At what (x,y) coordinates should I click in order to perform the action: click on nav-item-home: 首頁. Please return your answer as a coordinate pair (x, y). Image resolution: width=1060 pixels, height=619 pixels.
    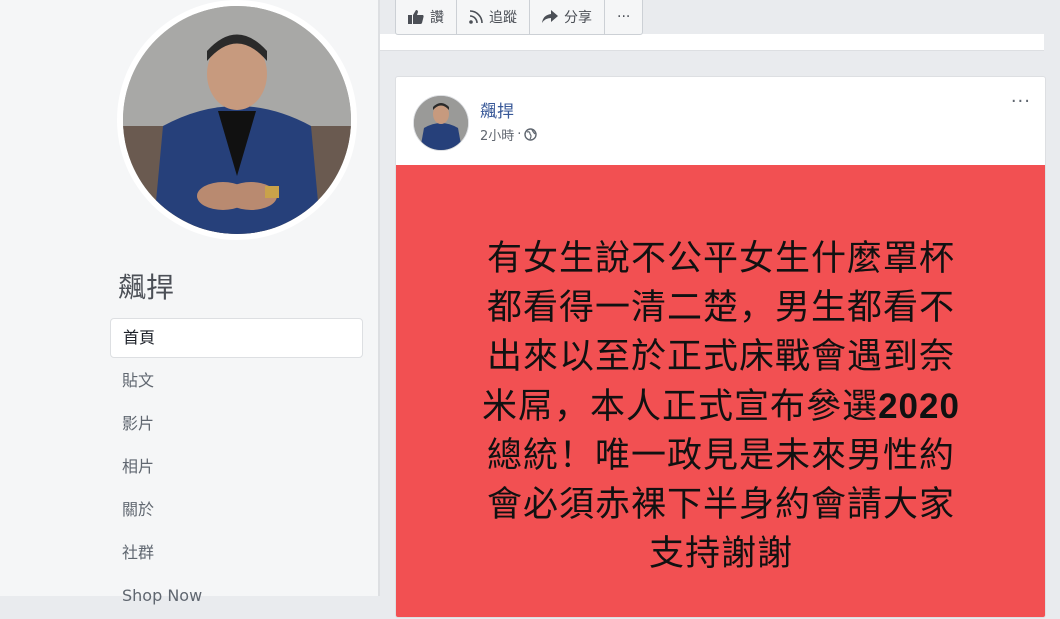
    Looking at the image, I should click on (236, 338).